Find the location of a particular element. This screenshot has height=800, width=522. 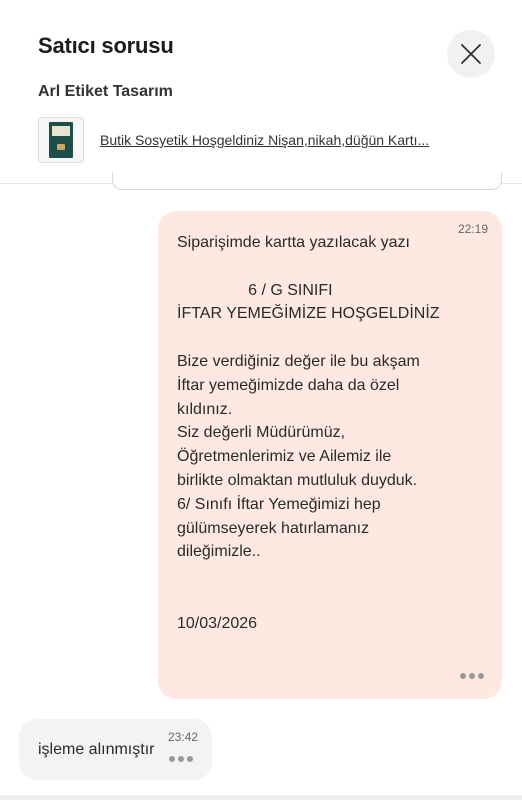

product-card-image is located at coordinates (61, 140).